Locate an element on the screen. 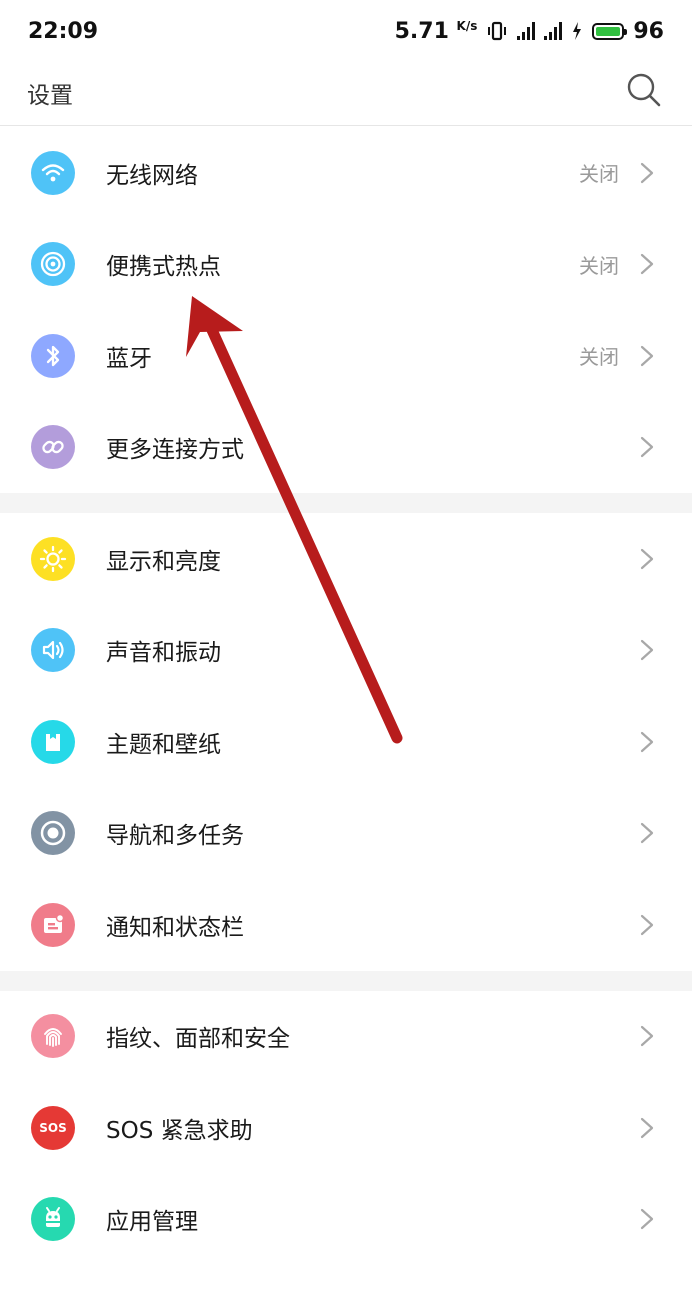 The image size is (692, 1299). charging-icon is located at coordinates (577, 31).